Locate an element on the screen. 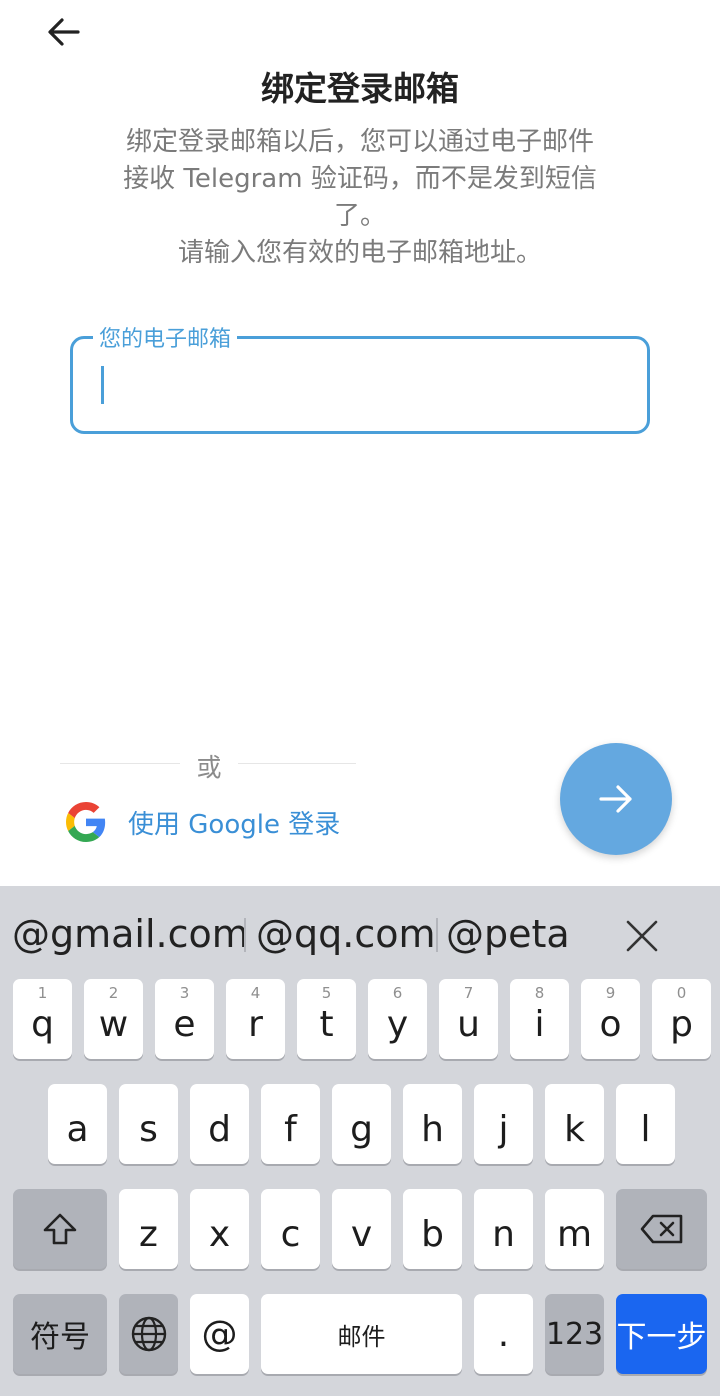 Image resolution: width=720 pixels, height=1396 pixels. key-char: c is located at coordinates (290, 1234).